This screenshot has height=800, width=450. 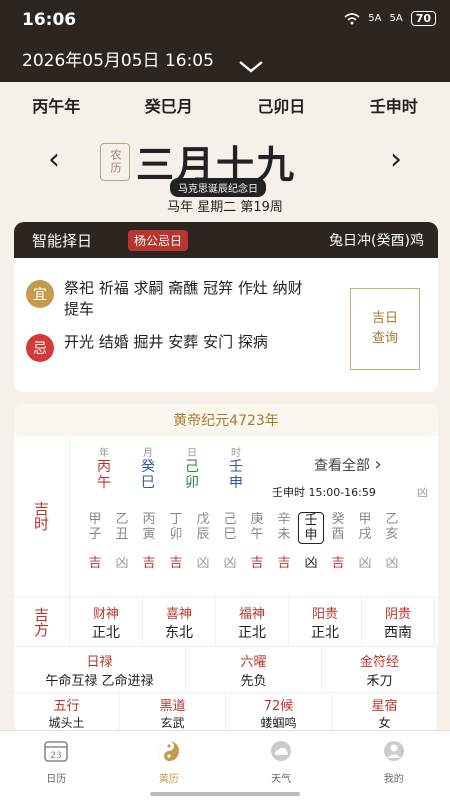 I want to click on shichen-item: 甲戌, so click(x=365, y=528).